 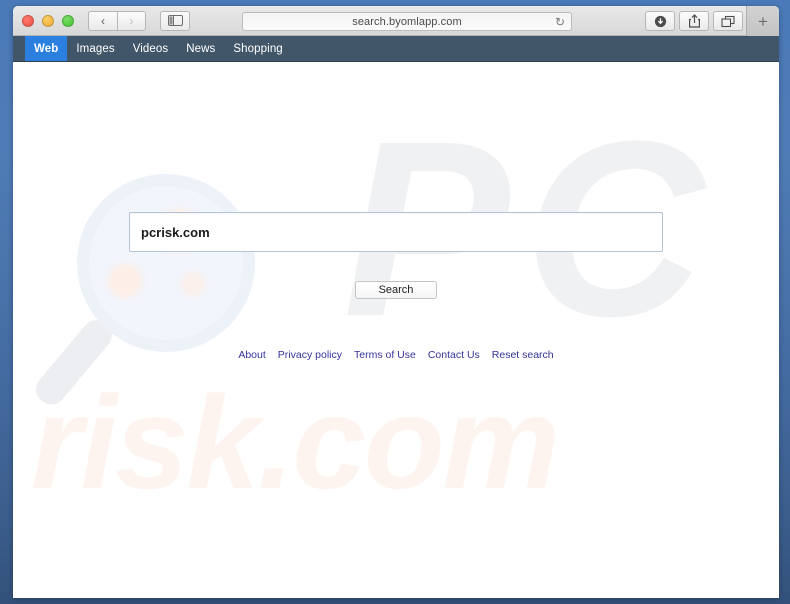 I want to click on downloads-button, so click(x=660, y=21).